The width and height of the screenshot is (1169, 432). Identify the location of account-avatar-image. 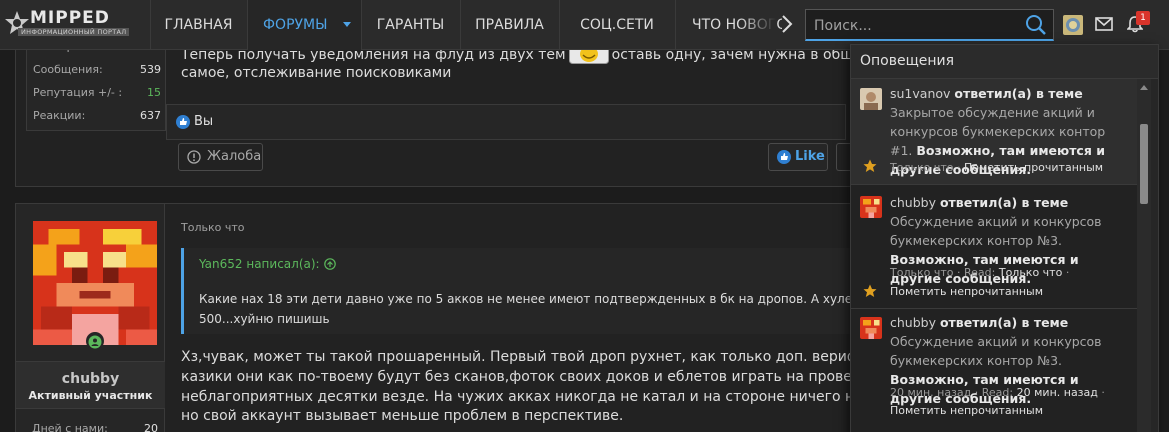
(1073, 25).